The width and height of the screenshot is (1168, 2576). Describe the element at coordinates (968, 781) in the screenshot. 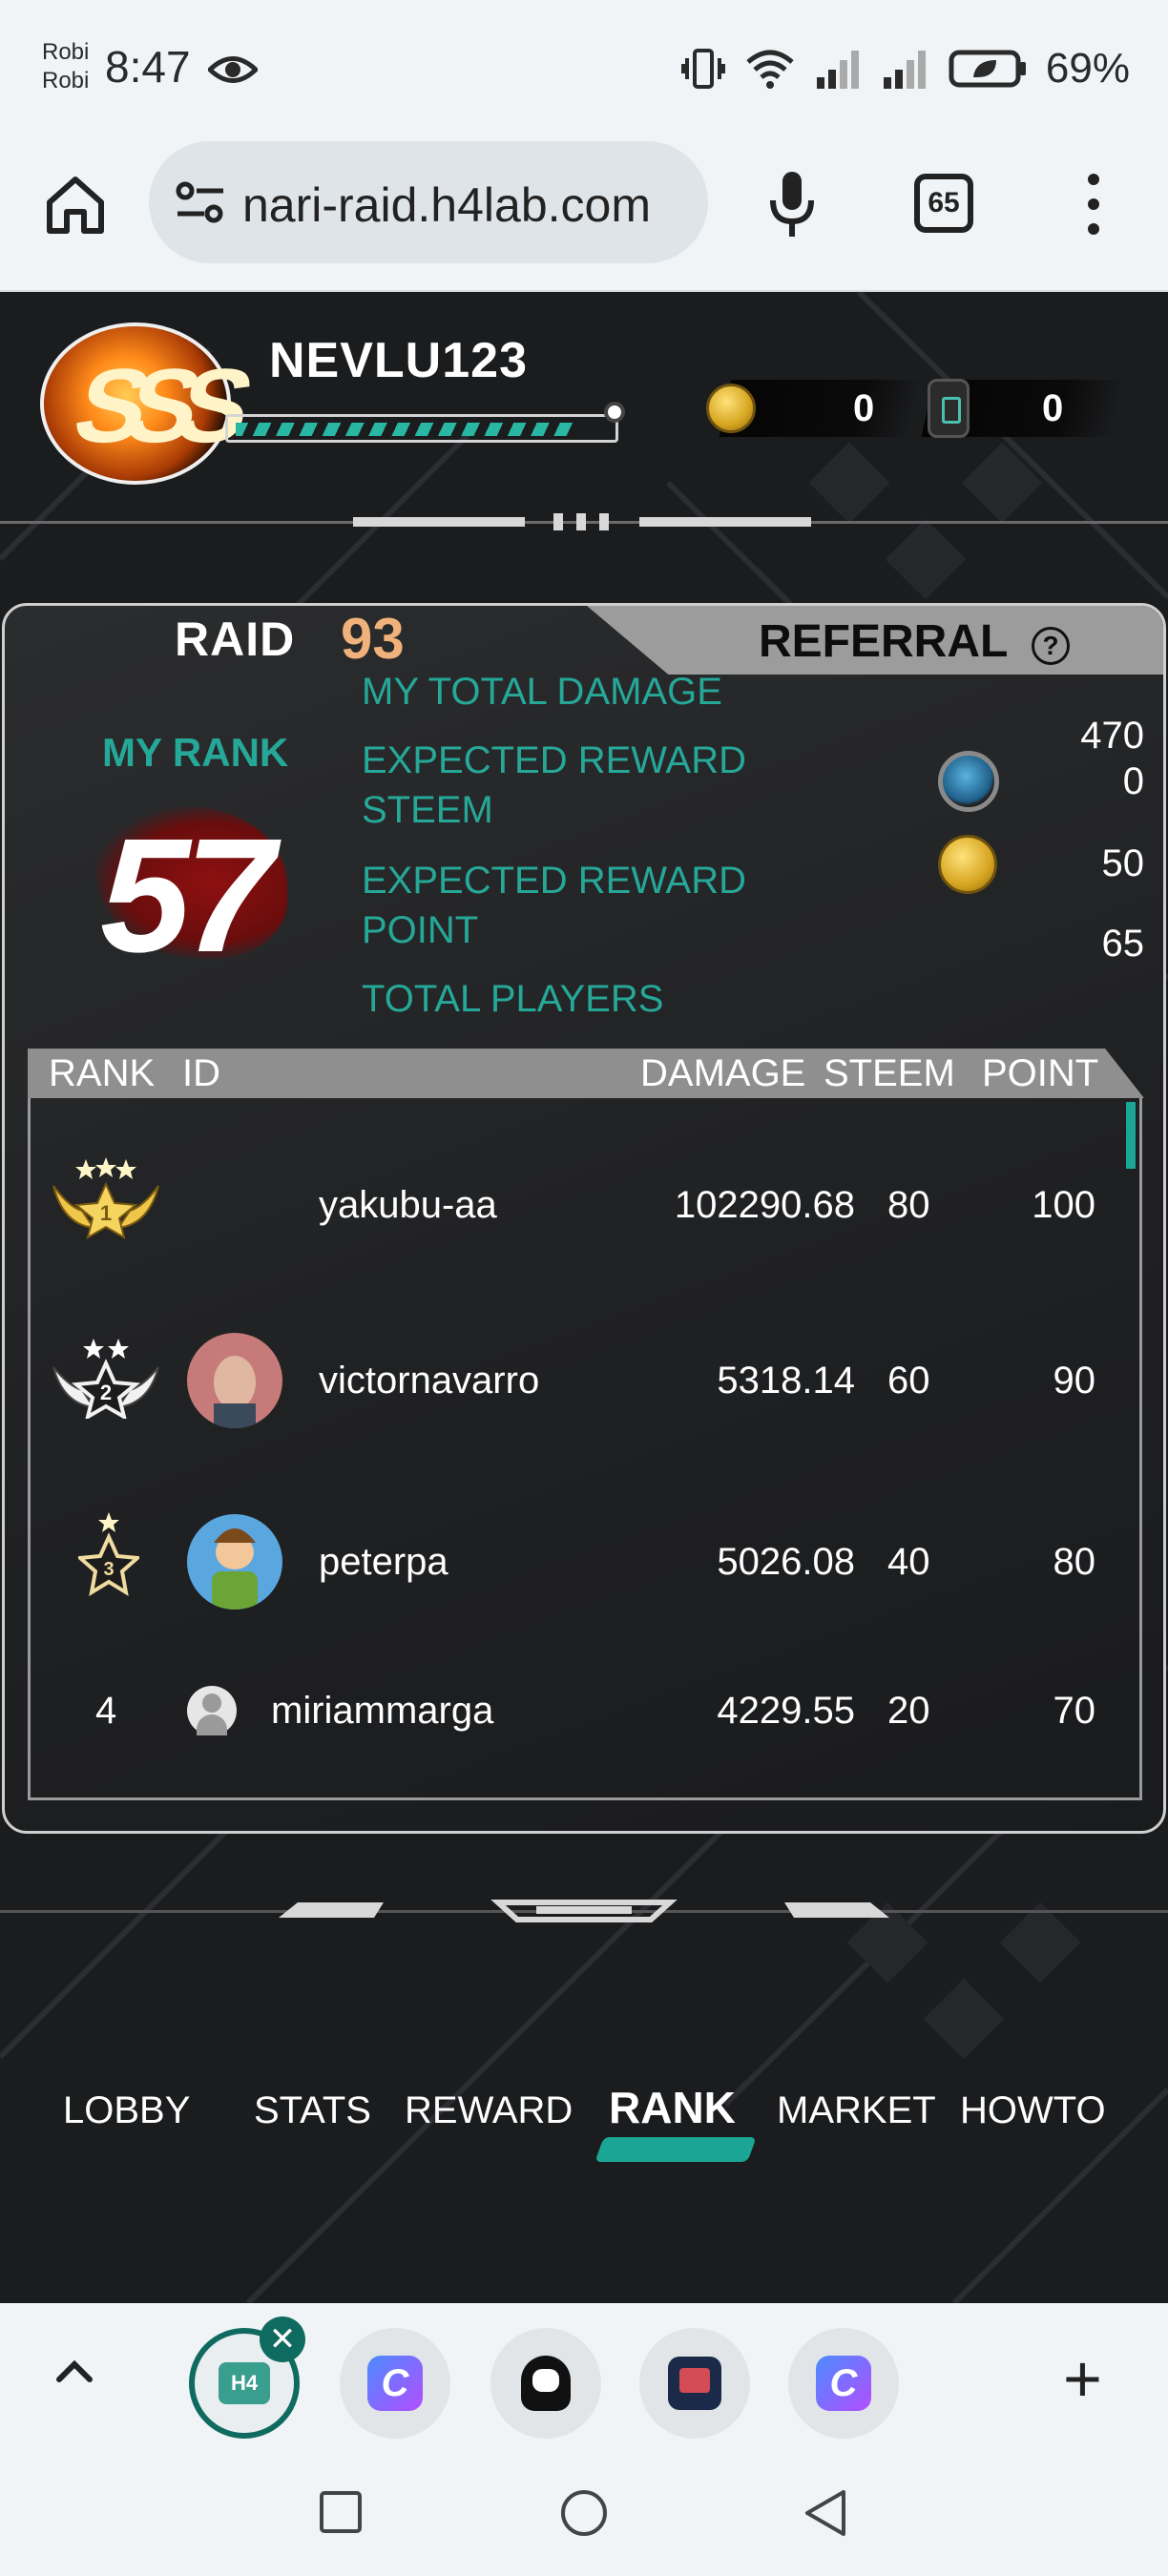

I see `steem-coin-icon` at that location.